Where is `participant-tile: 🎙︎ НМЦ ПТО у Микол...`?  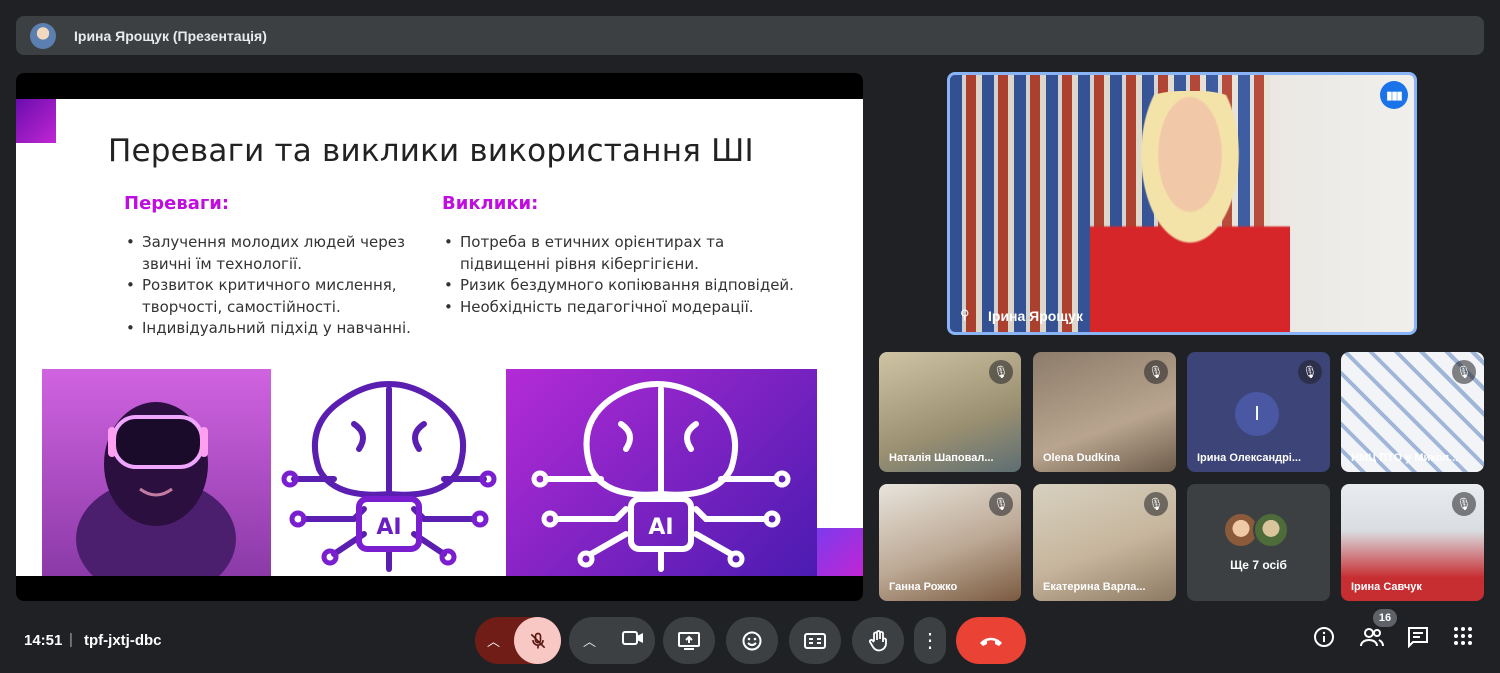 participant-tile: 🎙︎ НМЦ ПТО у Микол... is located at coordinates (1412, 412).